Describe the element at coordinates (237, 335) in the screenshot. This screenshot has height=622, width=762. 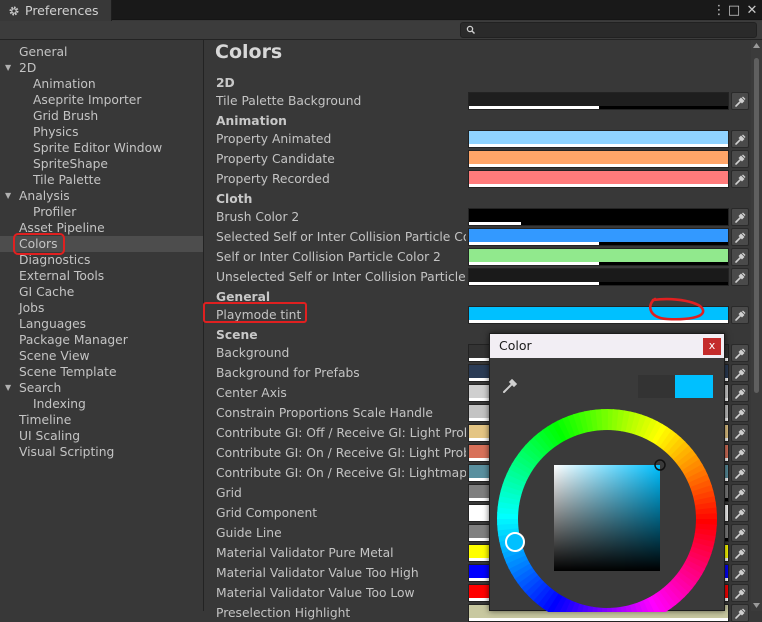
I see `section-header: Scene` at that location.